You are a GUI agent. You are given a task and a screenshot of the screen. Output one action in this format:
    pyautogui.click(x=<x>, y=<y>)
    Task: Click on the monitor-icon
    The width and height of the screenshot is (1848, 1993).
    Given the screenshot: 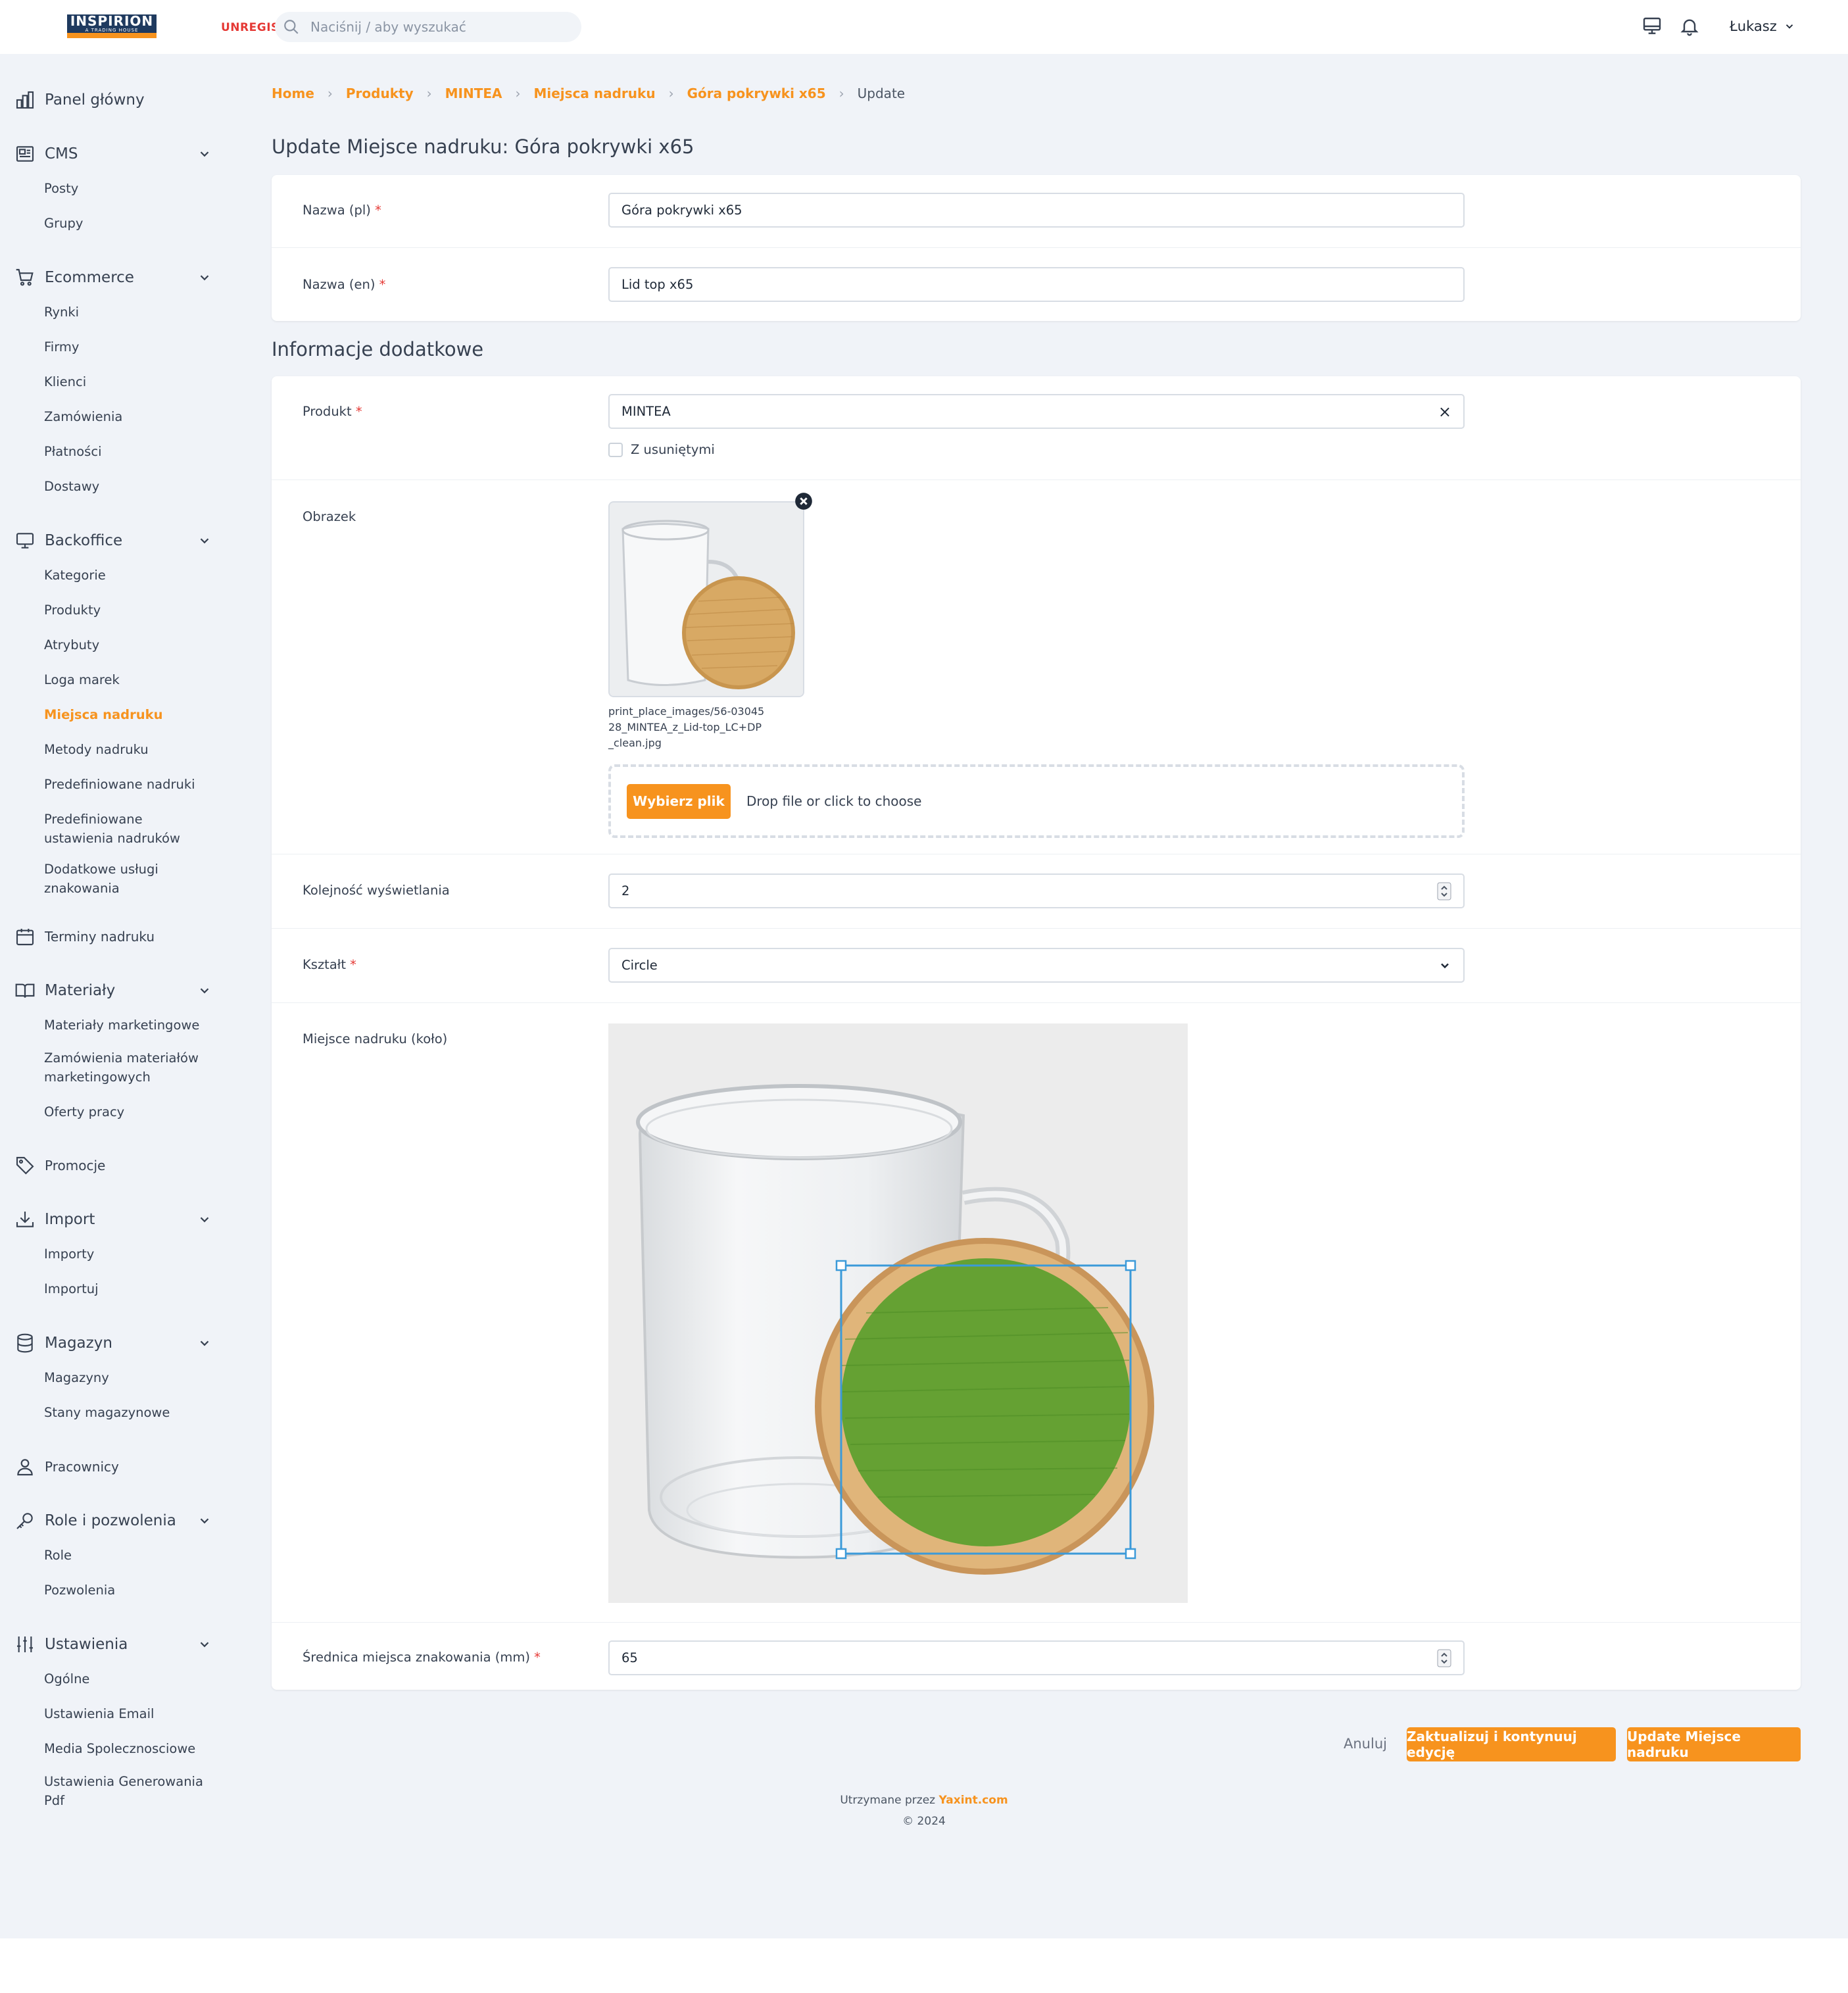 What is the action you would take?
    pyautogui.click(x=1652, y=26)
    